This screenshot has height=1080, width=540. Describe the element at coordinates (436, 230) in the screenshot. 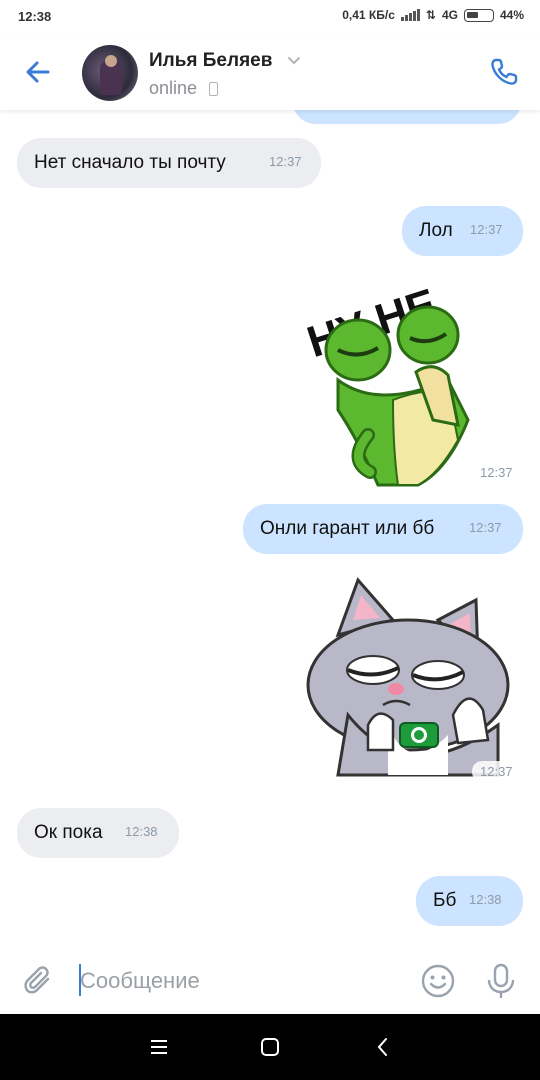

I see `message-text: Лол` at that location.